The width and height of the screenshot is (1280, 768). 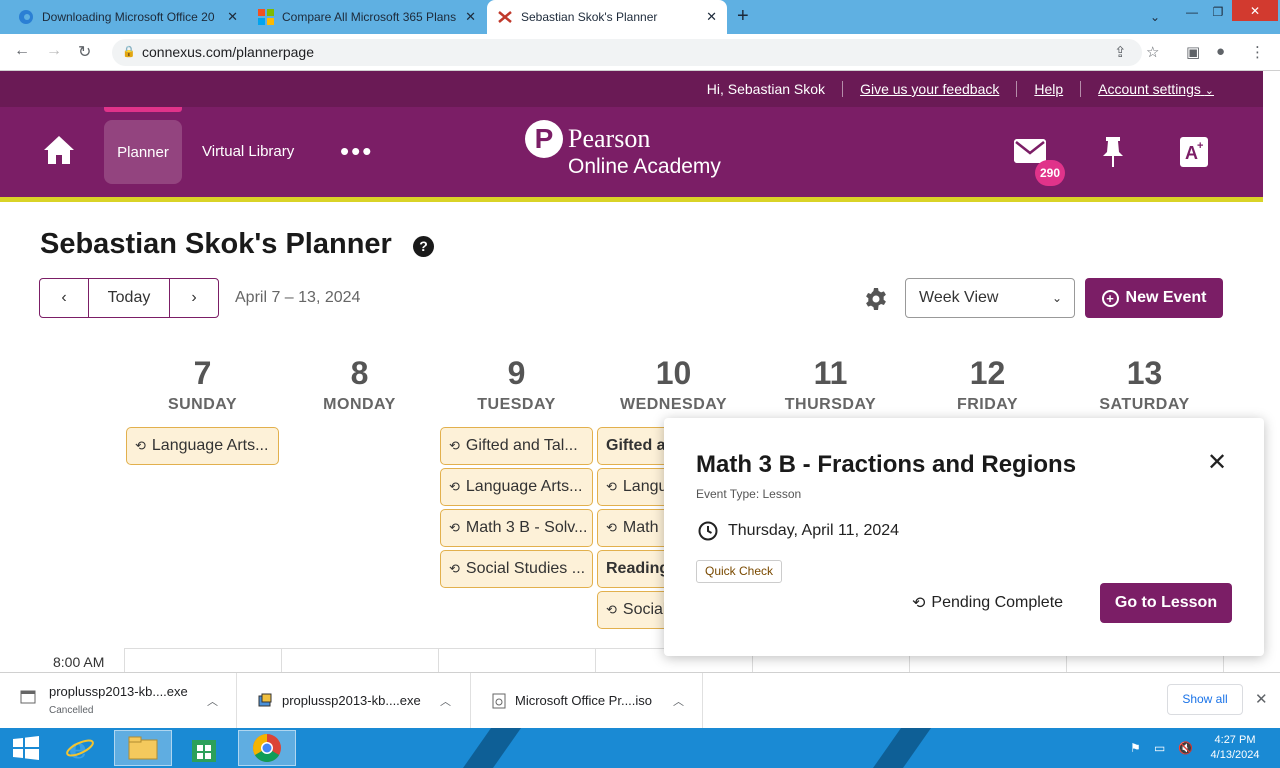 I want to click on close-downloads-icon: ✕, so click(x=1261, y=699).